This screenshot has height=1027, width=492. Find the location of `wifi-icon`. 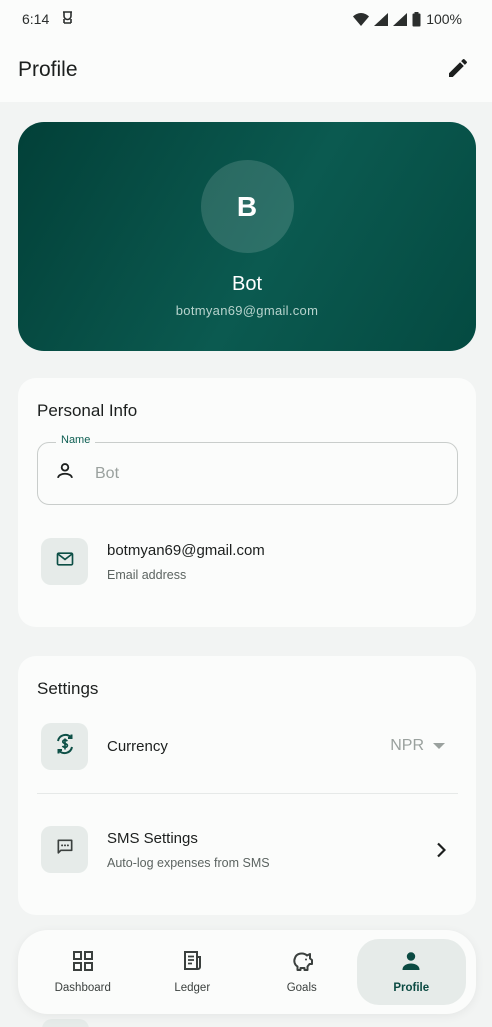

wifi-icon is located at coordinates (361, 19).